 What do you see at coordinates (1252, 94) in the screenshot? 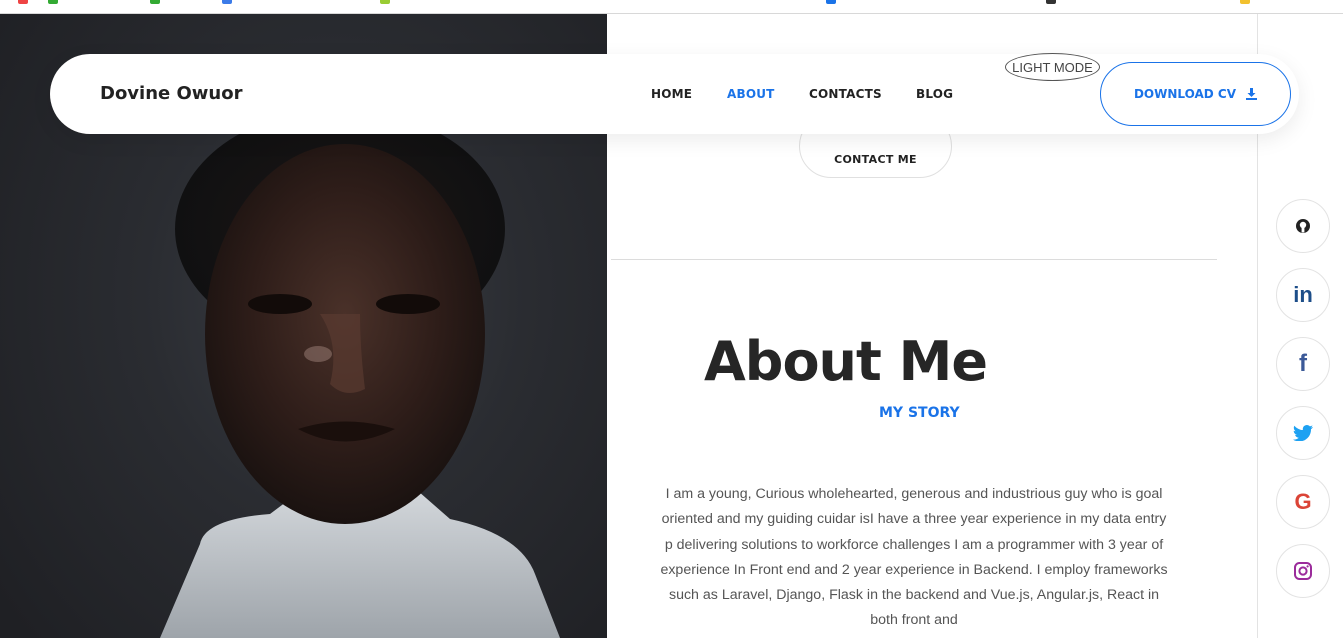
I see `download-icon` at bounding box center [1252, 94].